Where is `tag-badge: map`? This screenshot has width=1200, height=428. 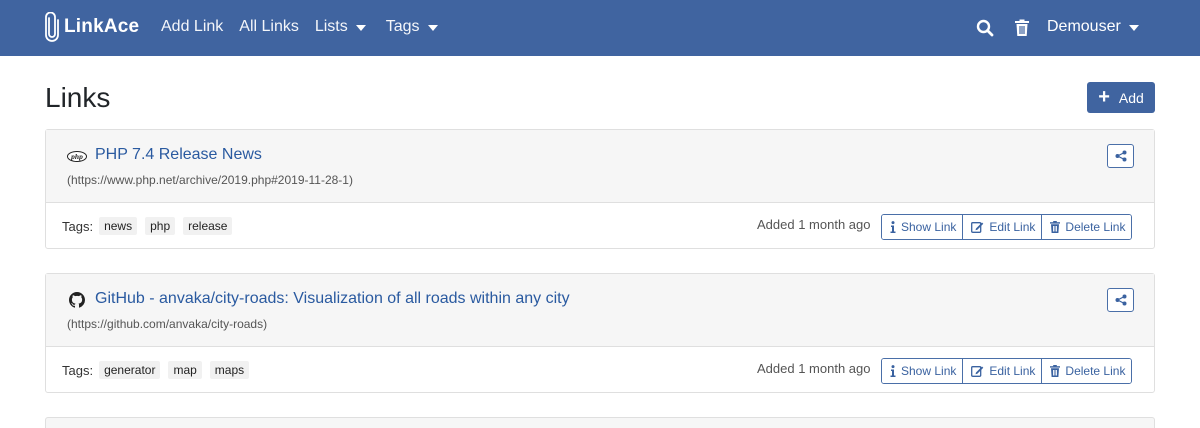
tag-badge: map is located at coordinates (185, 370).